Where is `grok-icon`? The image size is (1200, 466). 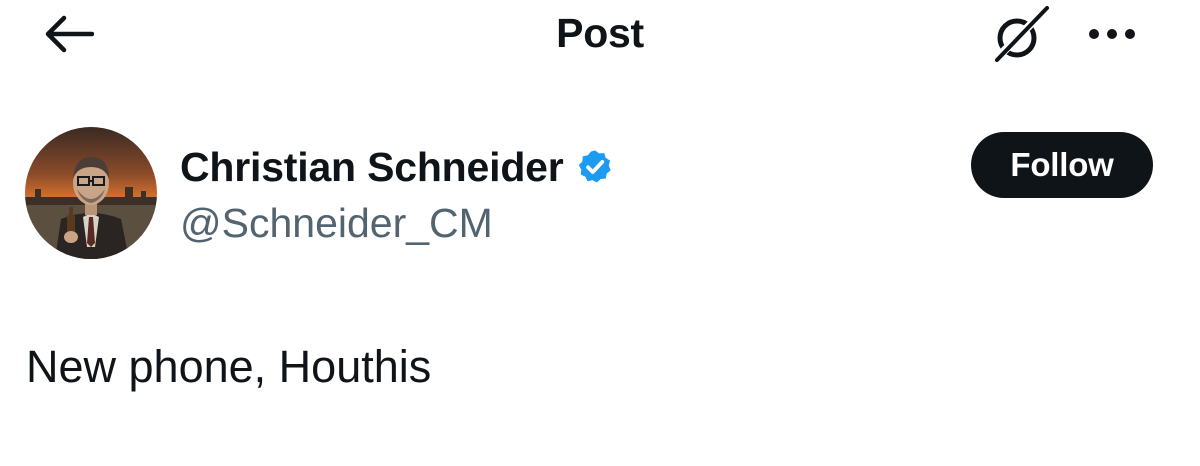
grok-icon is located at coordinates (1022, 33).